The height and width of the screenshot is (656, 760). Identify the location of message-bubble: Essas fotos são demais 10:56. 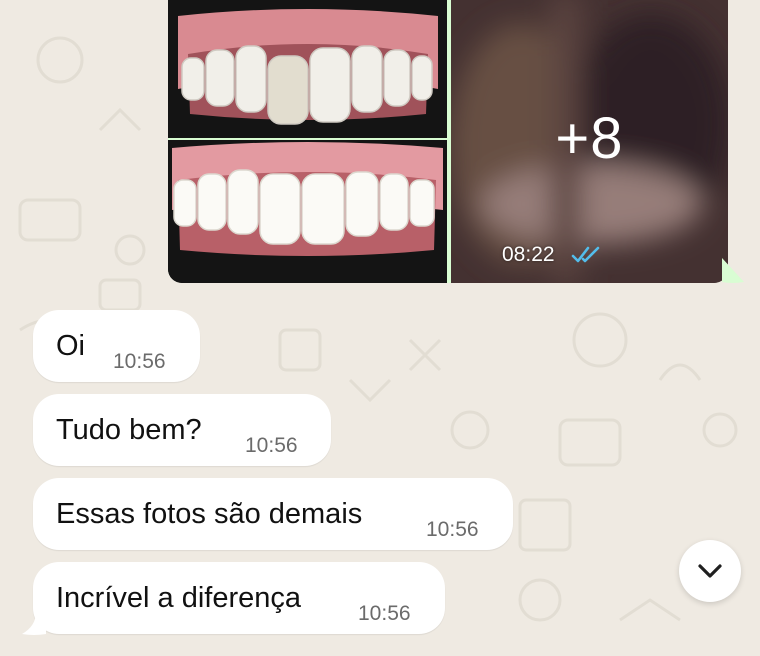
(273, 514).